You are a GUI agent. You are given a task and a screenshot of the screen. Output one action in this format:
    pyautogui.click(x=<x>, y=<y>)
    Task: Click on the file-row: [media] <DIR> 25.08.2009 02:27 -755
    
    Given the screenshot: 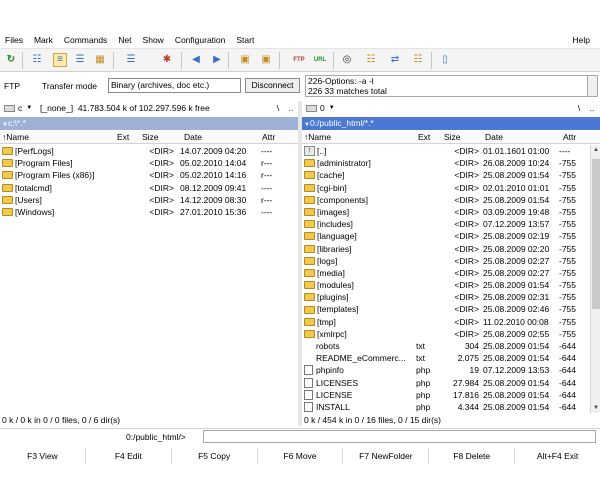 What is the action you would take?
    pyautogui.click(x=446, y=273)
    